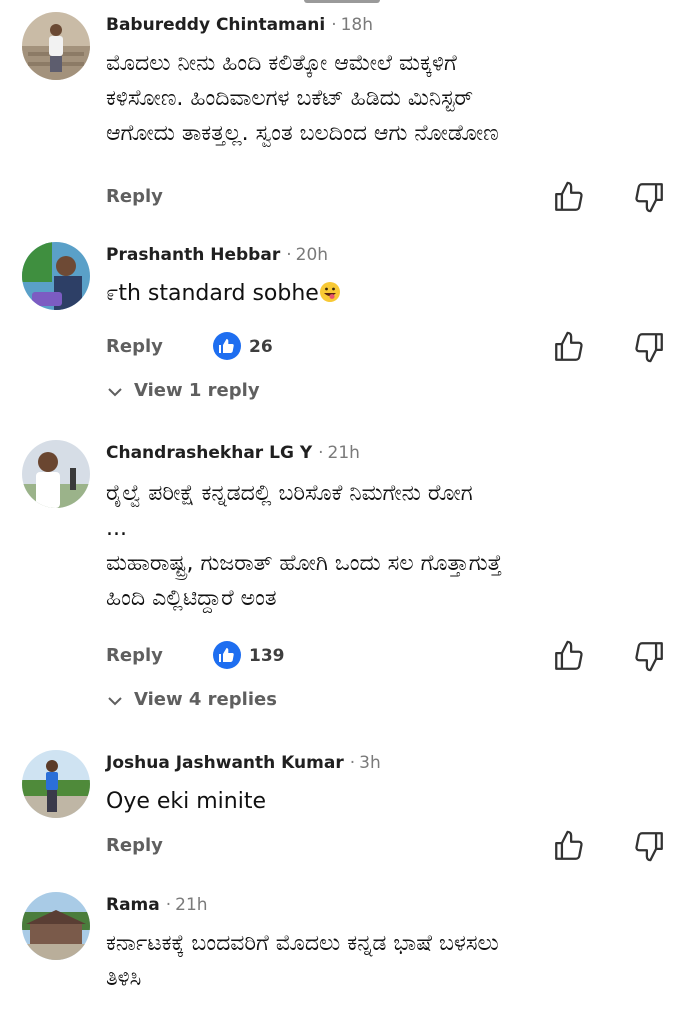 The image size is (689, 1024). What do you see at coordinates (225, 763) in the screenshot?
I see `author-name: Joshua Jashwanth Kumar` at bounding box center [225, 763].